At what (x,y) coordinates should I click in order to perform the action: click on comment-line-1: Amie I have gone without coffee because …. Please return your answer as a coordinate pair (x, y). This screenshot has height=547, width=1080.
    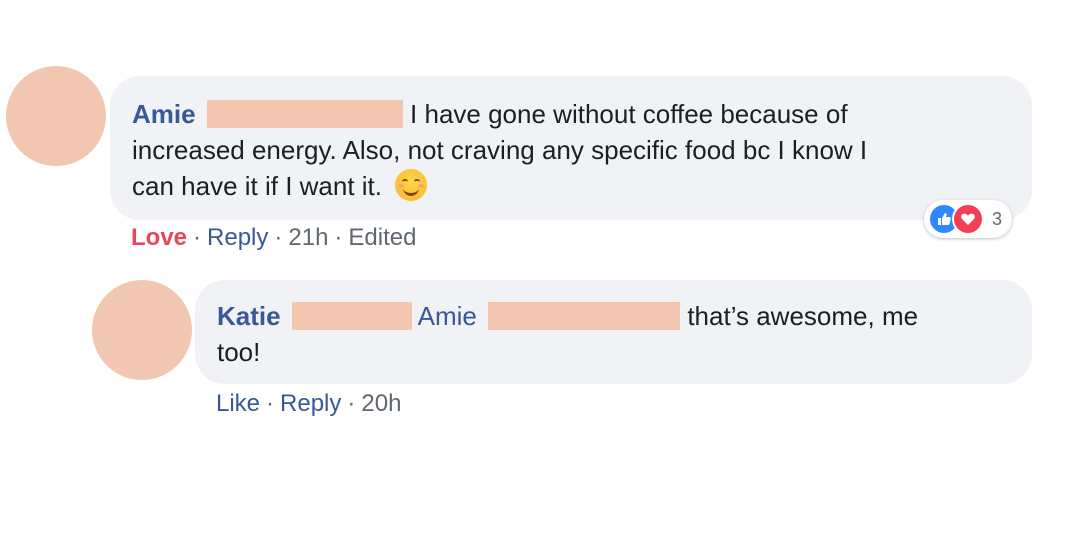
    Looking at the image, I should click on (571, 114).